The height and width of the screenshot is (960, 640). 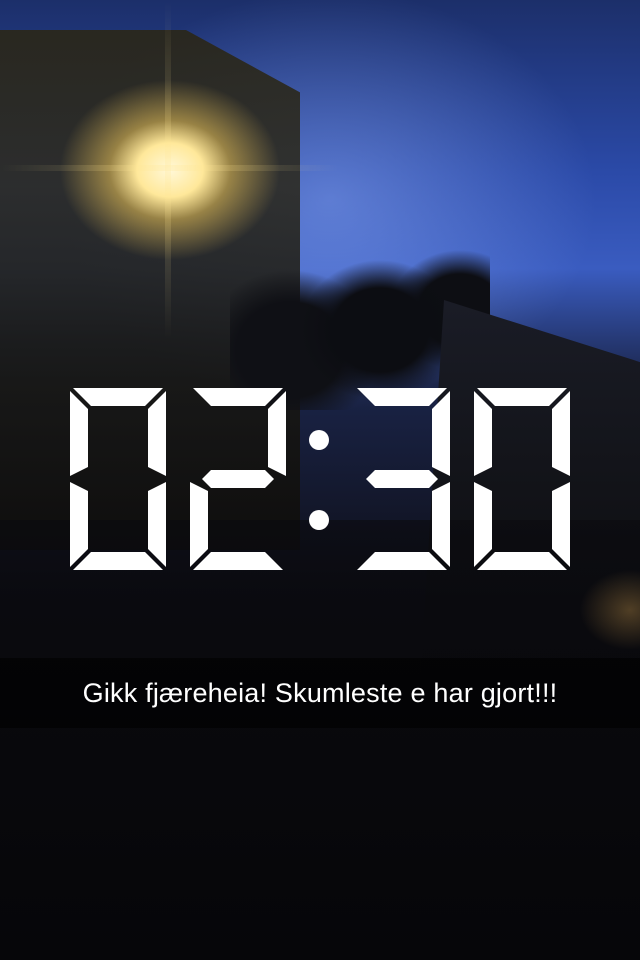 I want to click on caption-text: Gikk fjæreheia! Skumleste e har gjort!!!, so click(x=320, y=692).